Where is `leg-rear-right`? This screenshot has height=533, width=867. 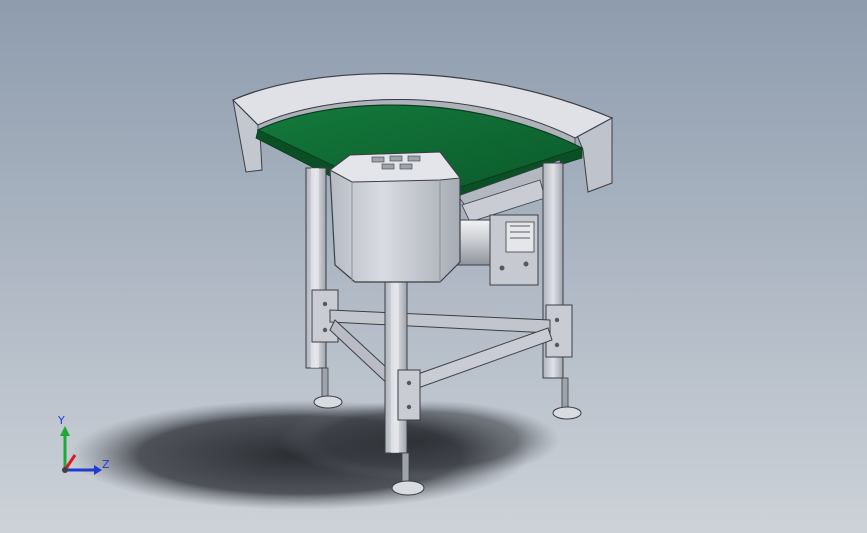
leg-rear-right is located at coordinates (562, 291).